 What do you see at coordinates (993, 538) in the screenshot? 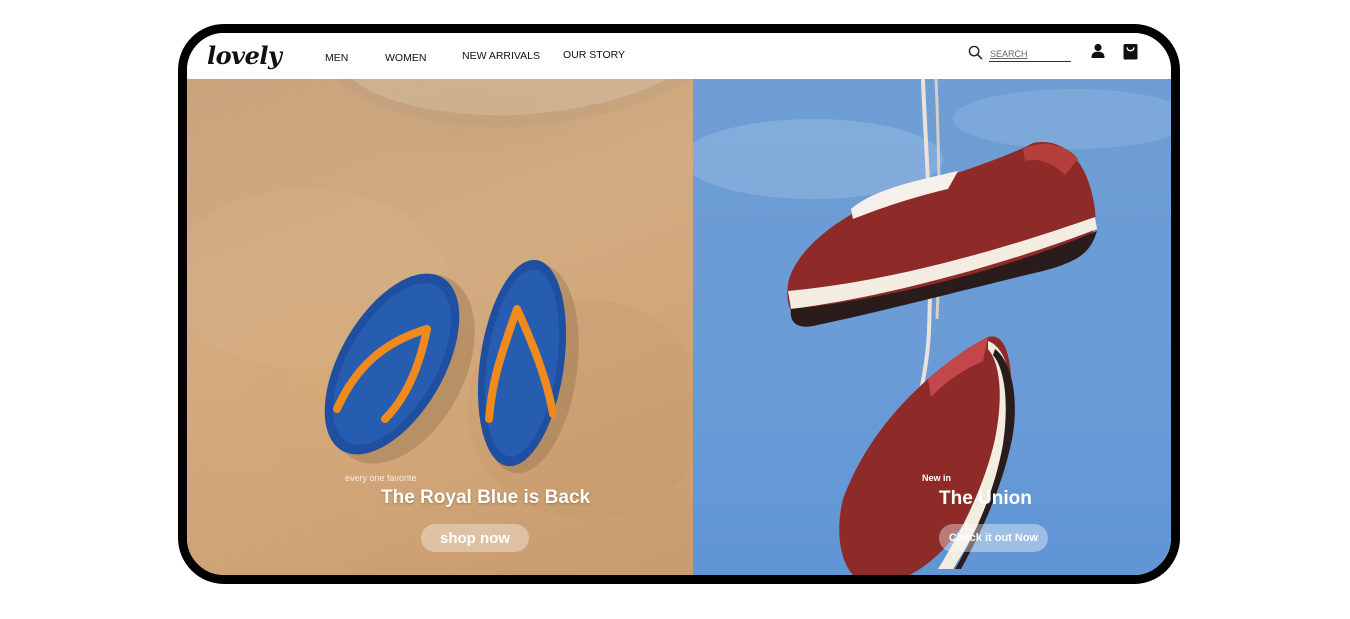
I see `check-it-out-button: Check it out Now` at bounding box center [993, 538].